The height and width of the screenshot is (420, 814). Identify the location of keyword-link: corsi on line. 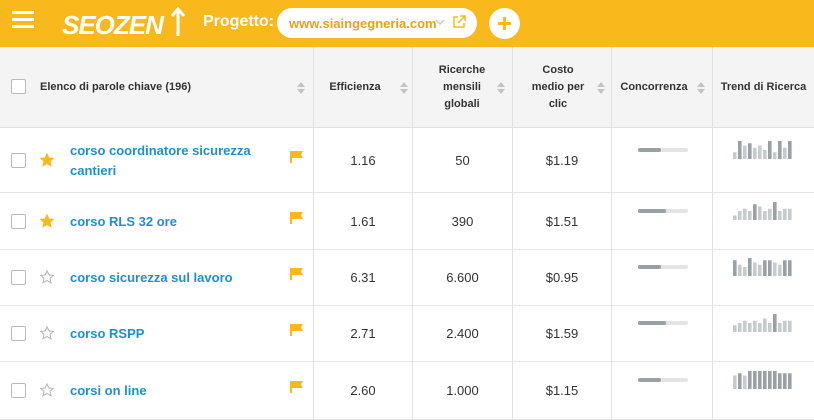
(170, 391).